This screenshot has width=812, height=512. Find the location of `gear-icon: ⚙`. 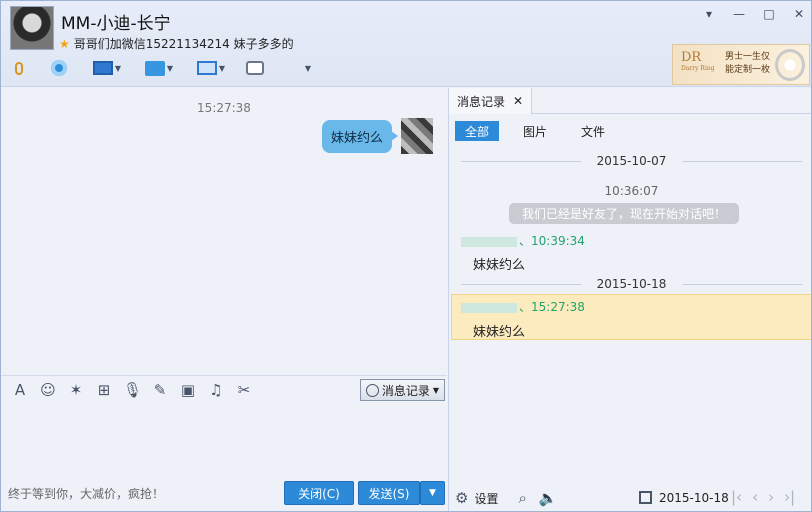

gear-icon: ⚙ is located at coordinates (461, 498).